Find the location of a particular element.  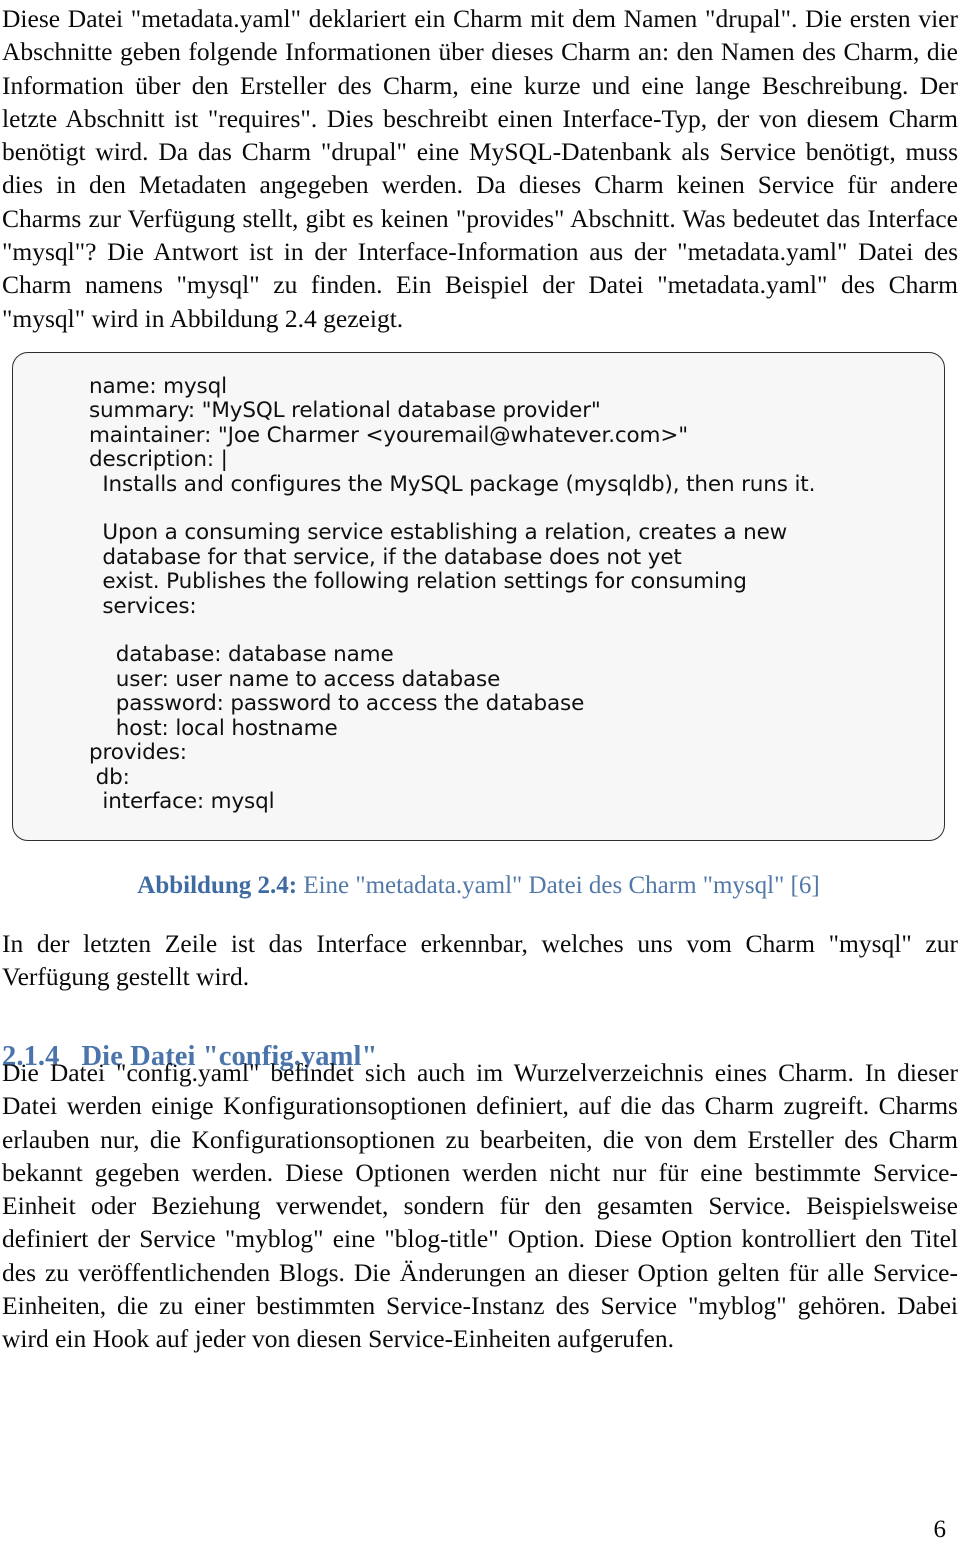

figure-caption-label: Abbildung 2.4: is located at coordinates (217, 886).